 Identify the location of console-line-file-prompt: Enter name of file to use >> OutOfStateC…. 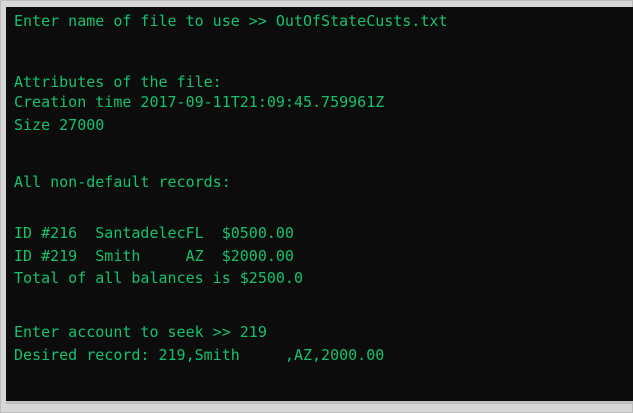
(231, 21).